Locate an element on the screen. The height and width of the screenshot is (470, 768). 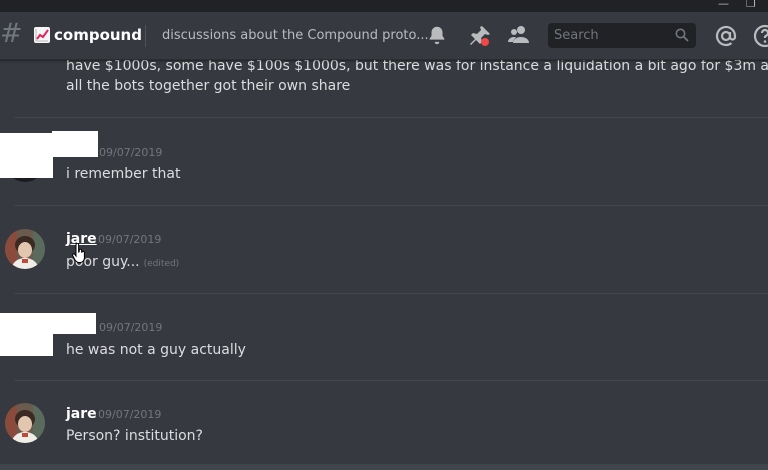
search-input is located at coordinates (622, 35).